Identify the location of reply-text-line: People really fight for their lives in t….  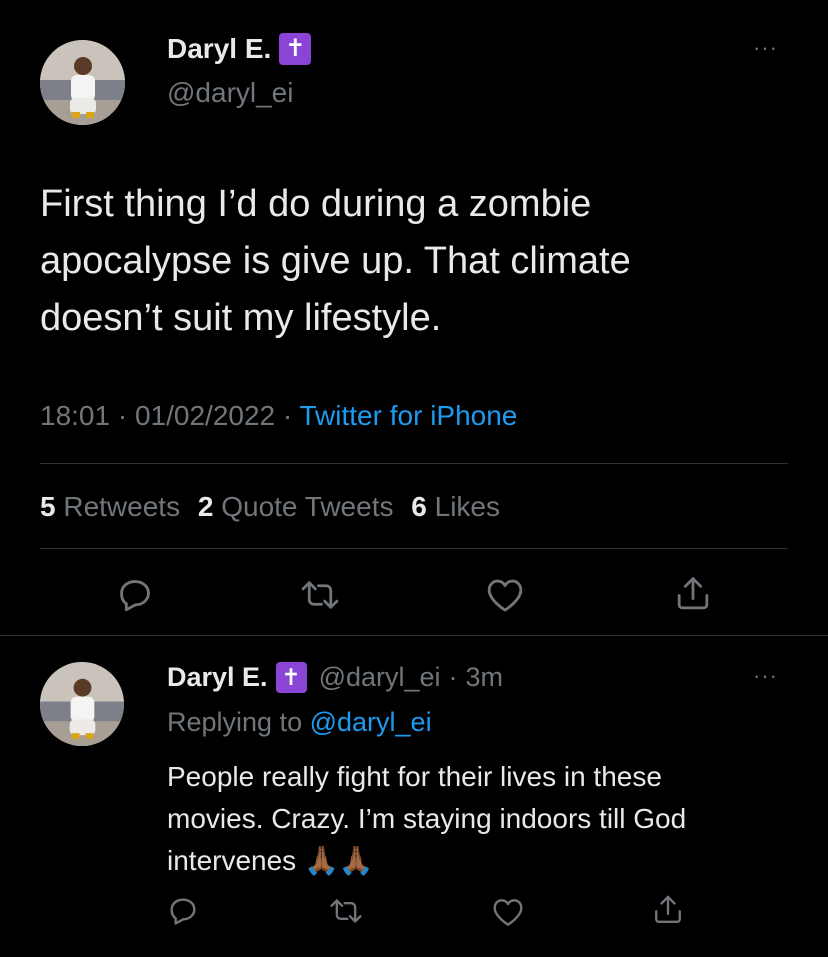
(414, 776).